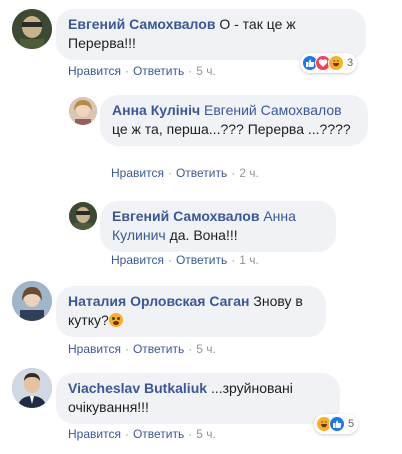  Describe the element at coordinates (351, 424) in the screenshot. I see `reactions-count: 5` at that location.